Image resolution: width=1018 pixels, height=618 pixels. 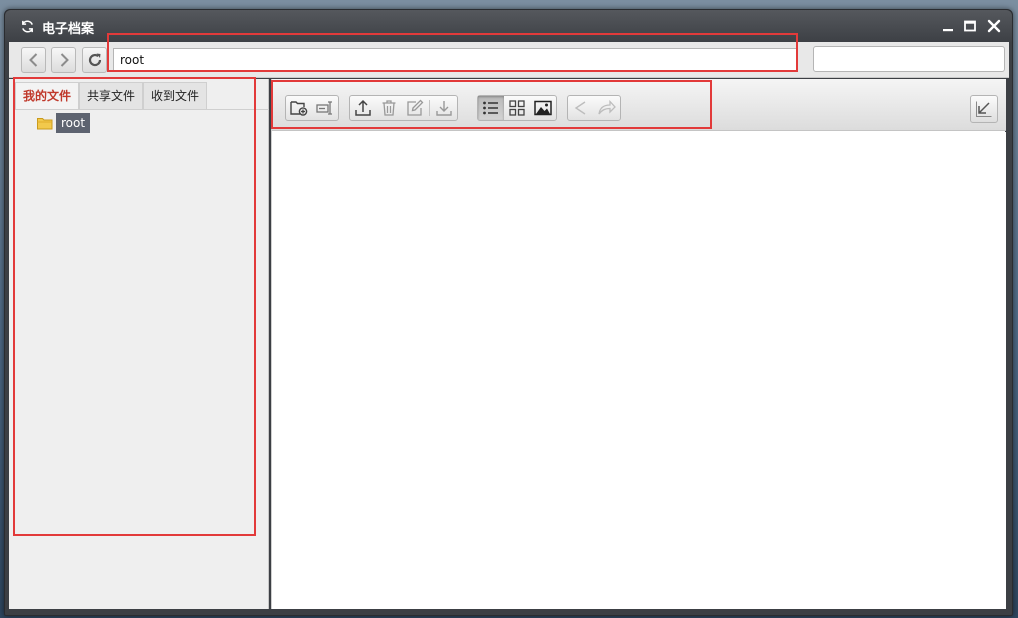 I want to click on minimize-icon, so click(x=948, y=26).